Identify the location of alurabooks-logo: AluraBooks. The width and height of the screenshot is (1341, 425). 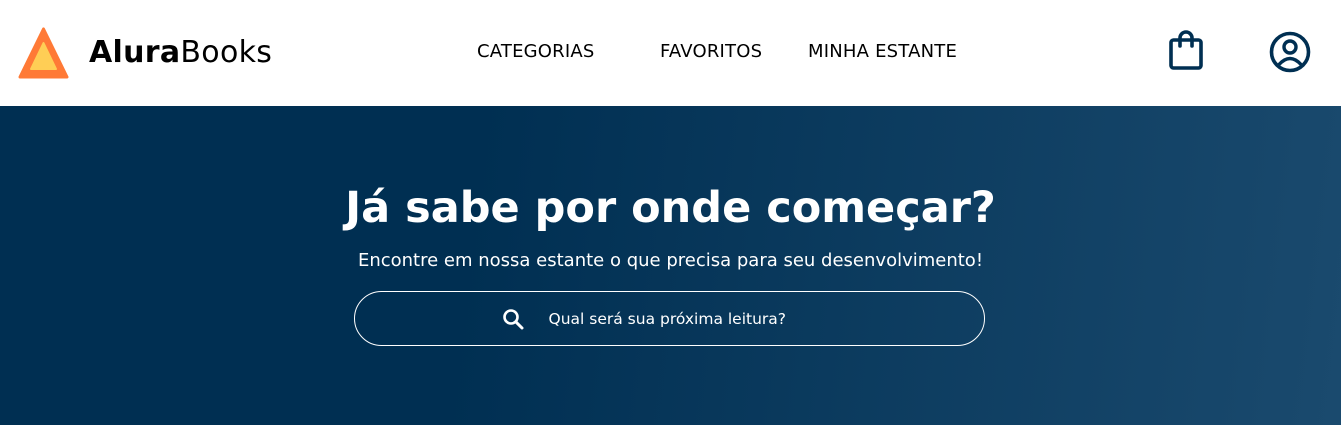
(145, 53).